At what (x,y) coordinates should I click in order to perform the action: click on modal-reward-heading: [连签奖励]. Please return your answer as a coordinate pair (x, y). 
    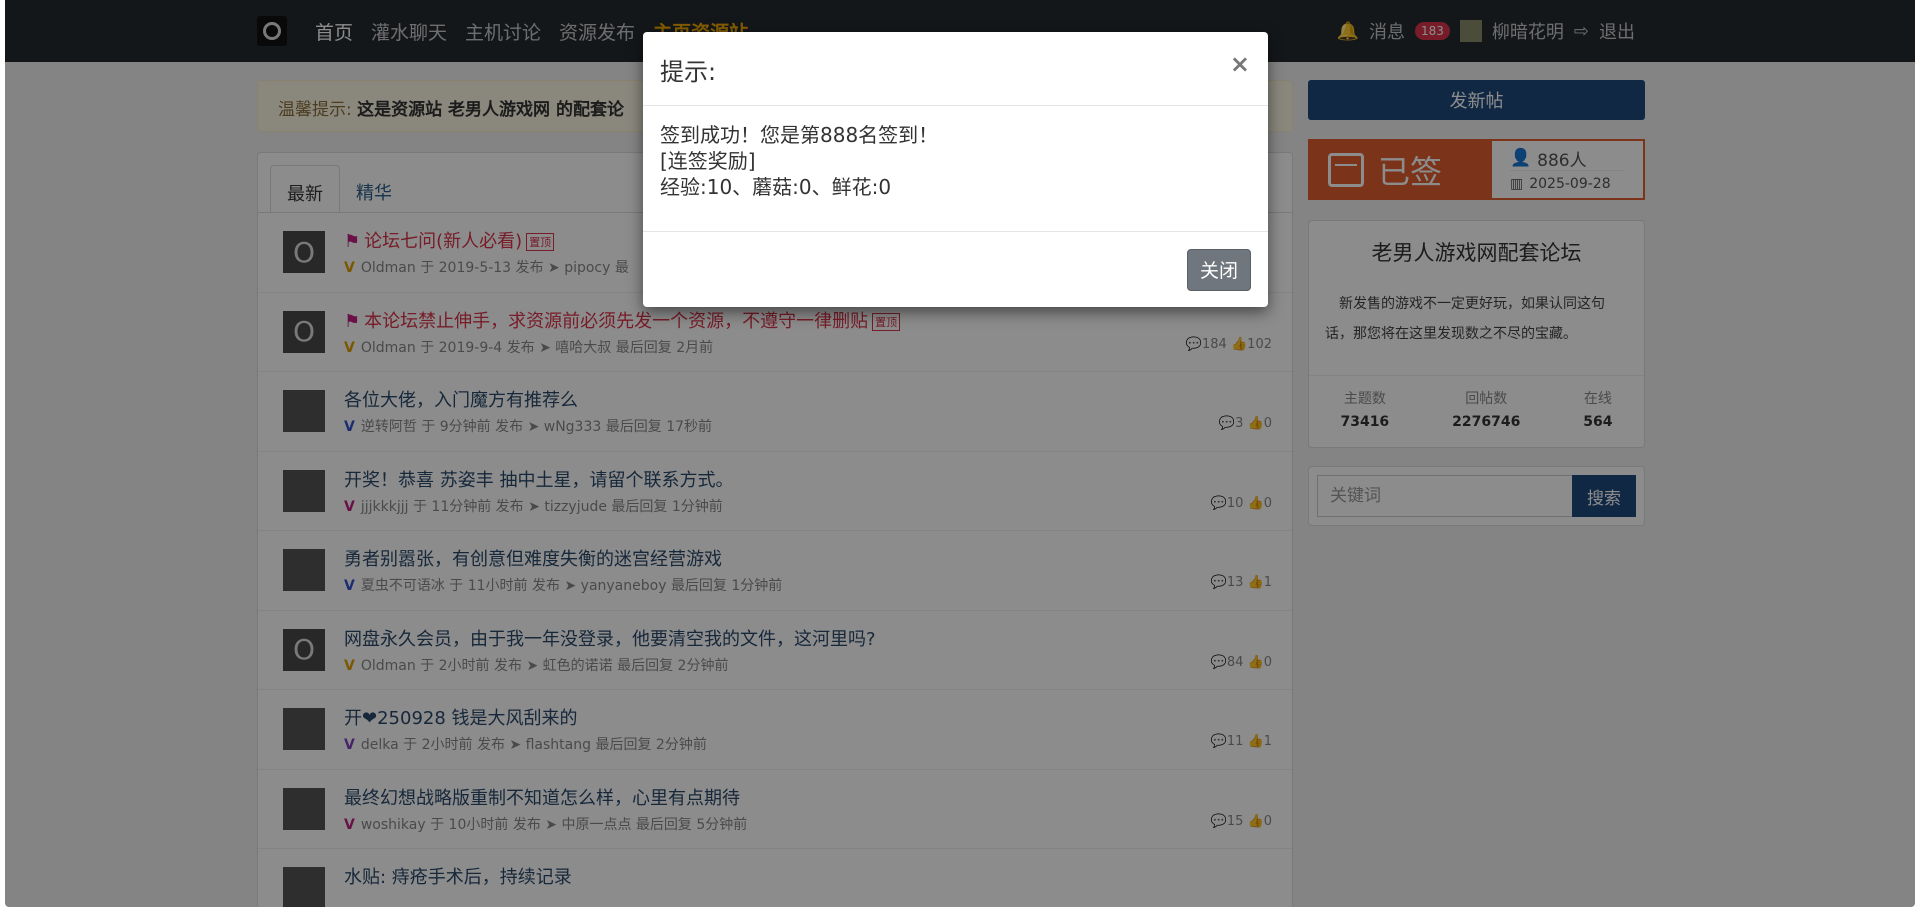
    Looking at the image, I should click on (708, 161).